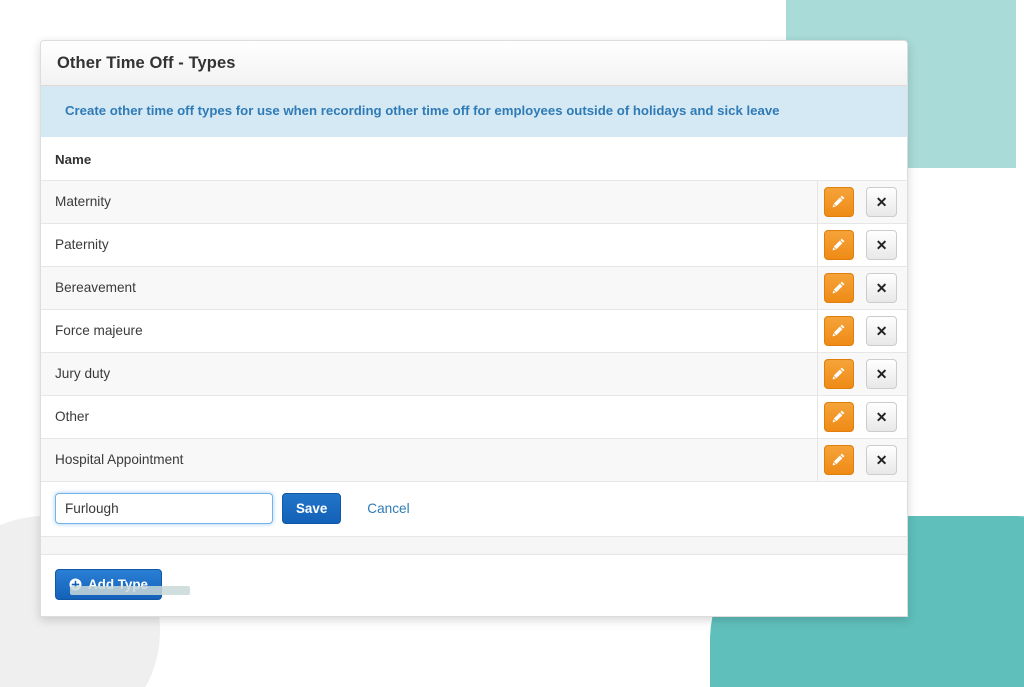 This screenshot has height=687, width=1024. I want to click on card-header: Other Time Off - Types, so click(474, 63).